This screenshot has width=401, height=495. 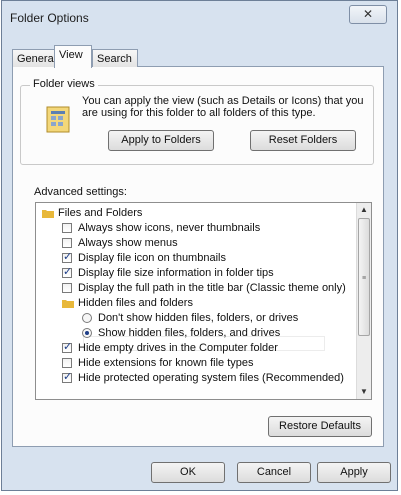 I want to click on tree-item-label: Files and Folders, so click(x=100, y=213).